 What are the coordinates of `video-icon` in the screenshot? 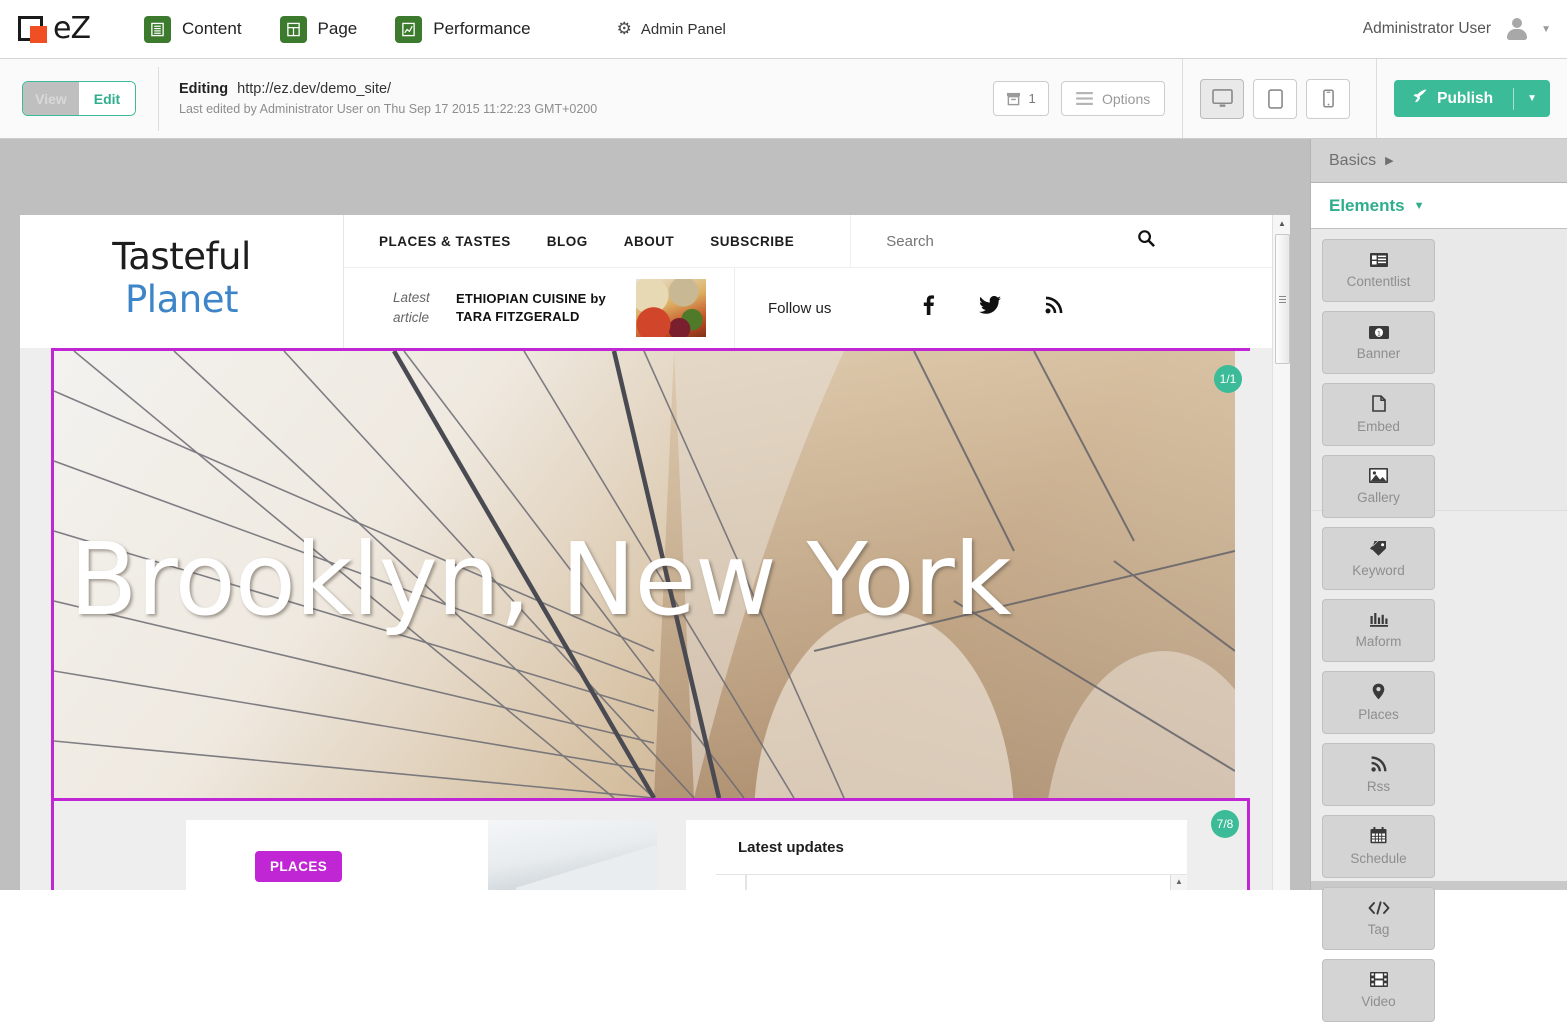 It's located at (1378, 981).